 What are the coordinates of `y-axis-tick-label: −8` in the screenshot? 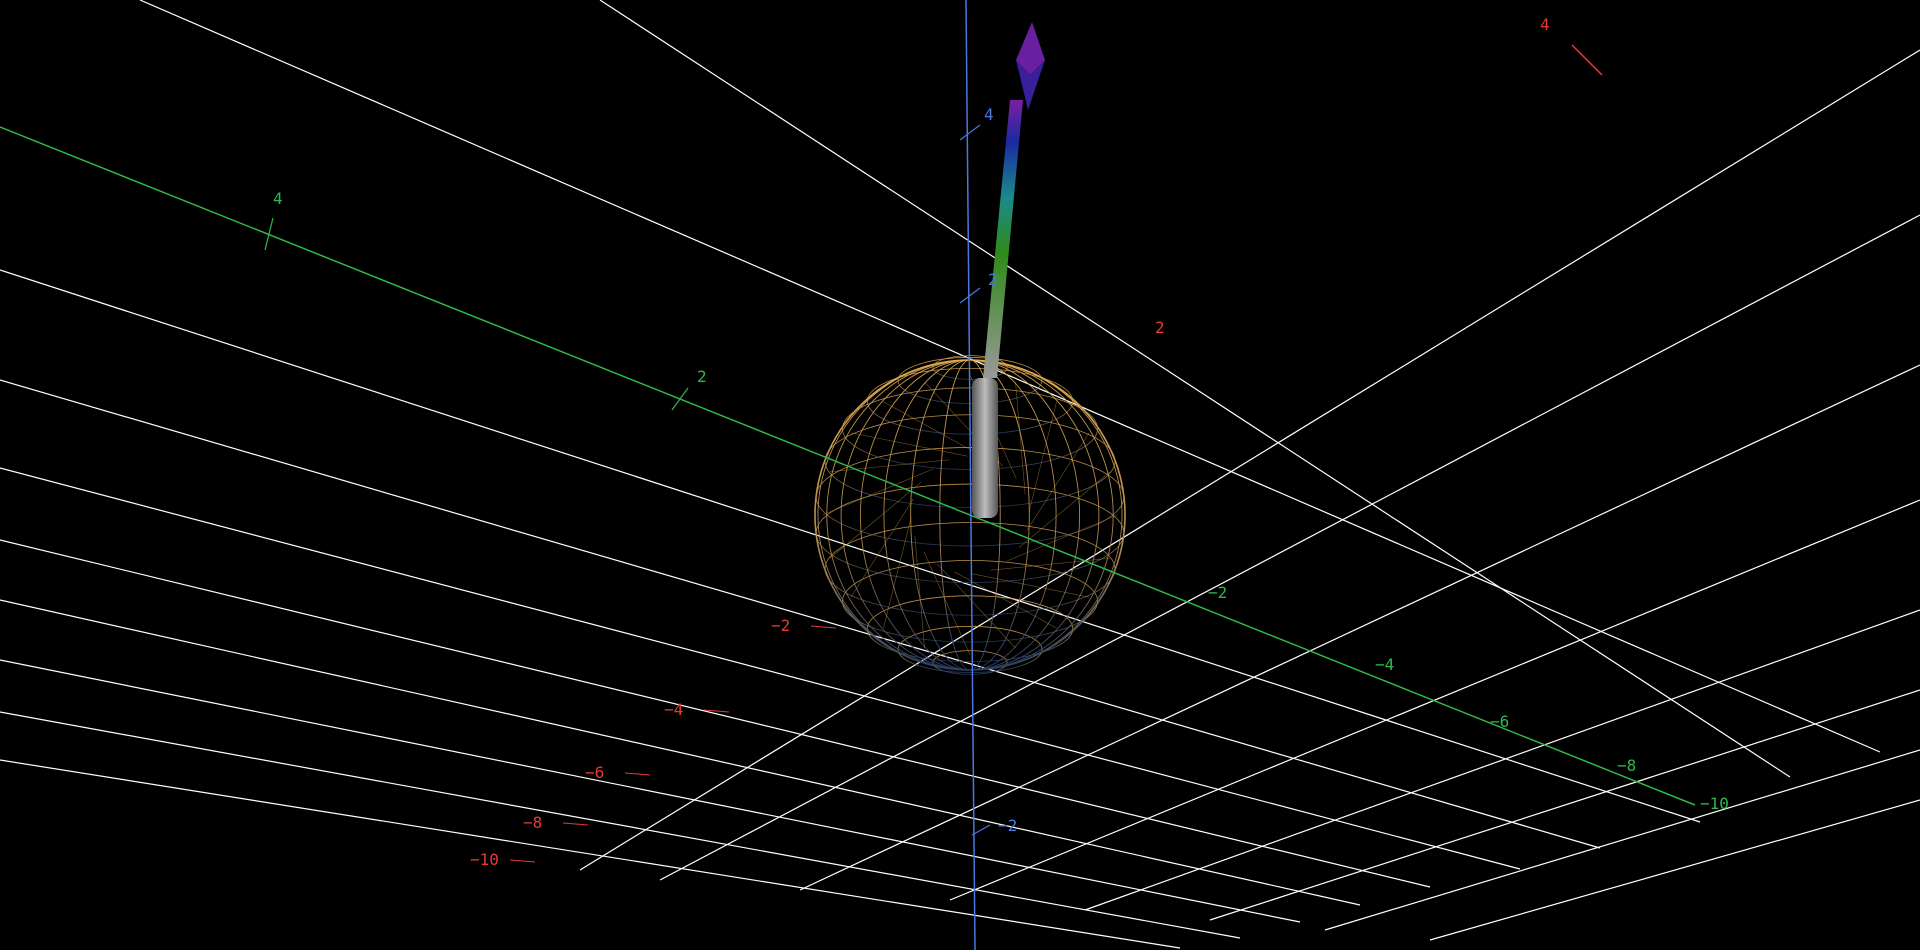 It's located at (1626, 765).